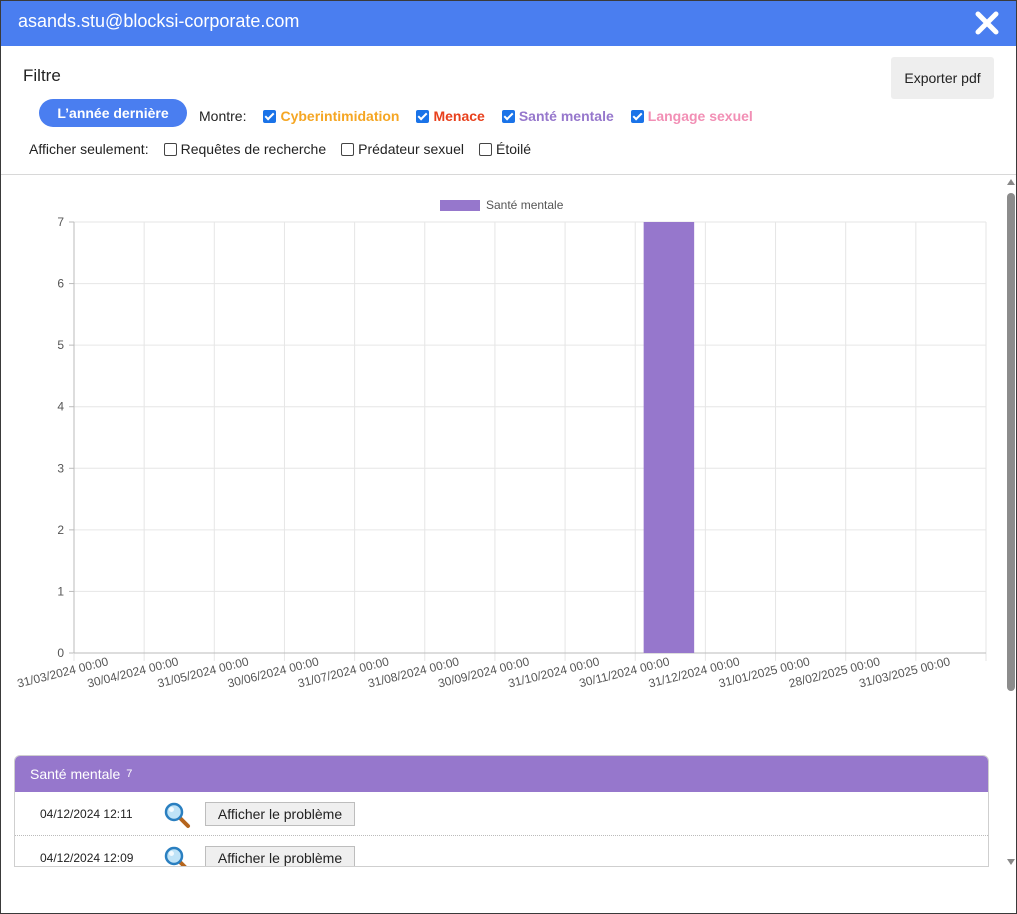 This screenshot has height=914, width=1017. I want to click on panel-header: Santé mentale 7, so click(501, 774).